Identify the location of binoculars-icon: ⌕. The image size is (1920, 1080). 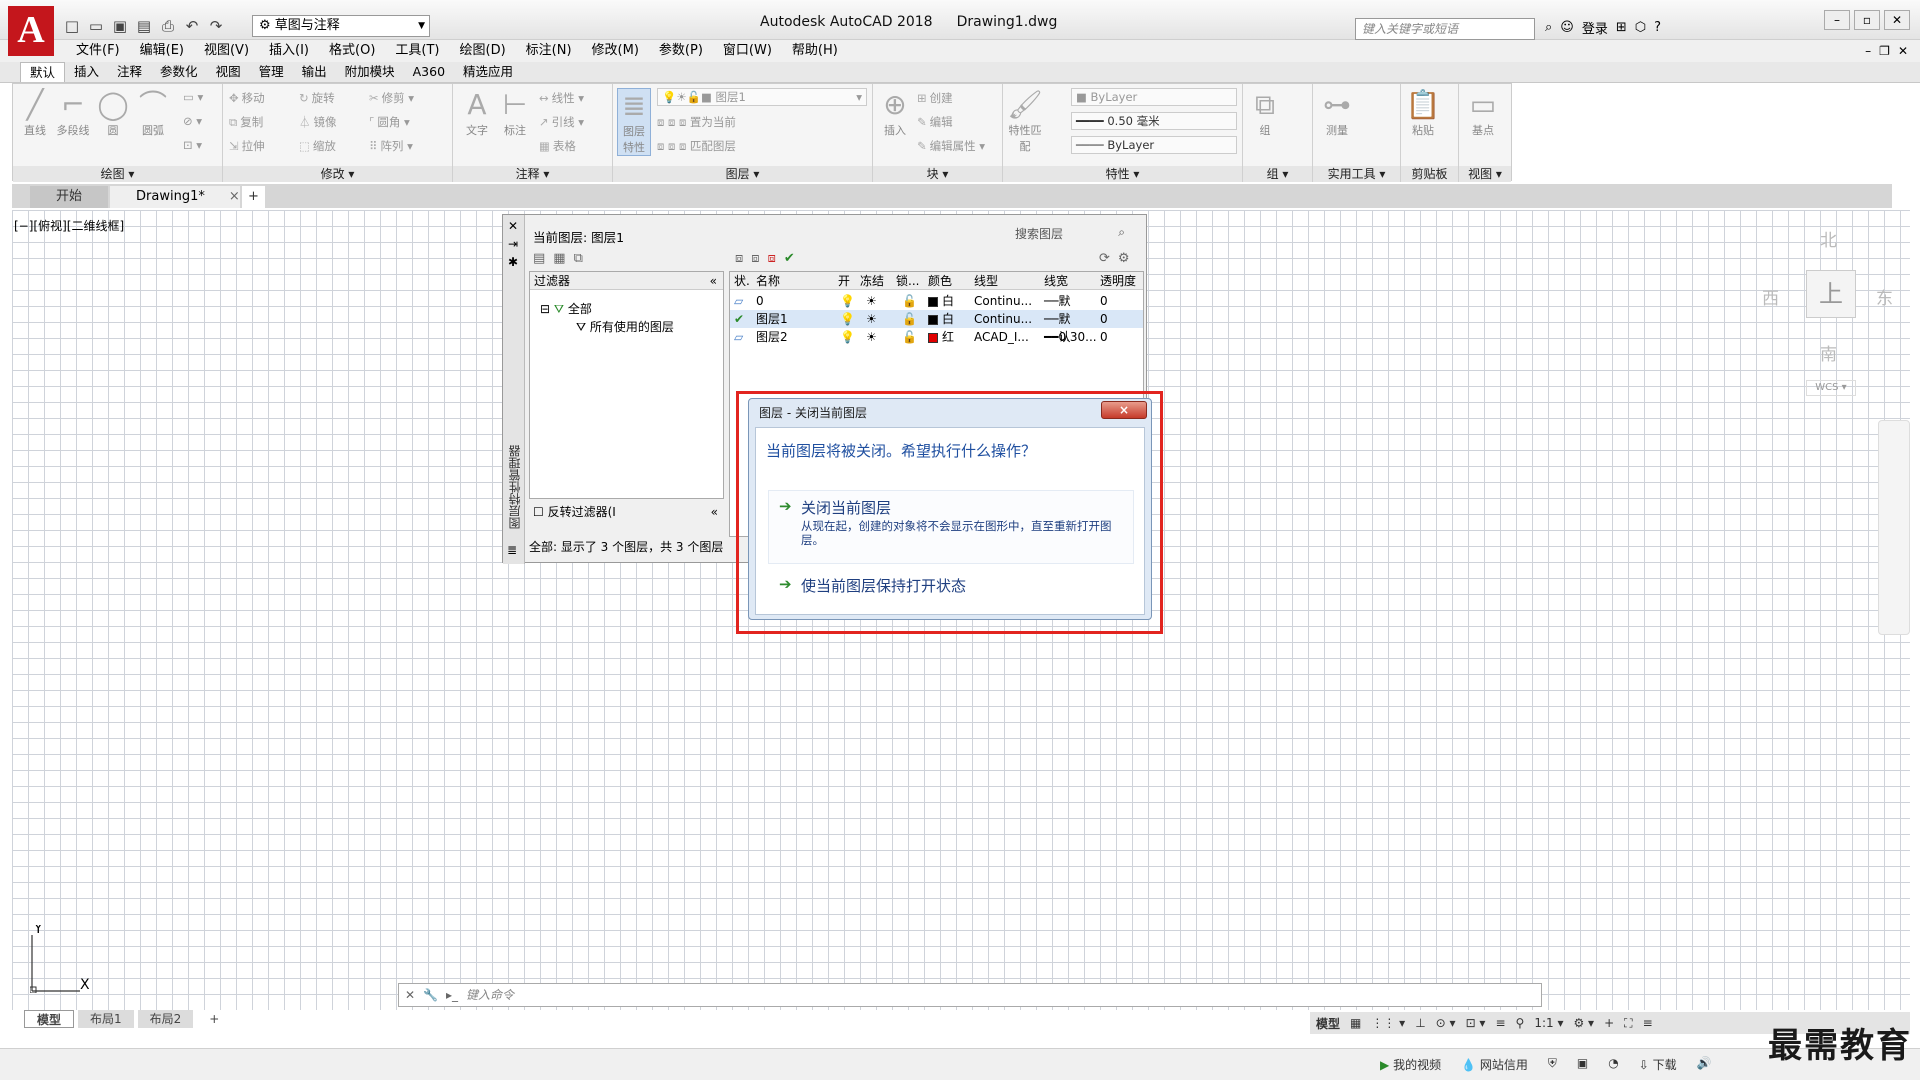
(1548, 27).